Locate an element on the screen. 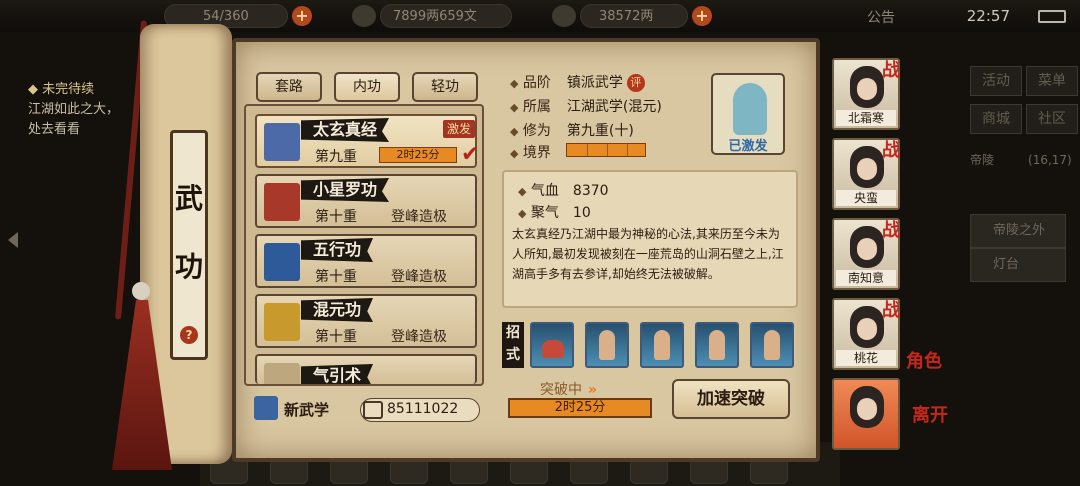  breakthrough-progress-bar: 2时25分 is located at coordinates (580, 408).